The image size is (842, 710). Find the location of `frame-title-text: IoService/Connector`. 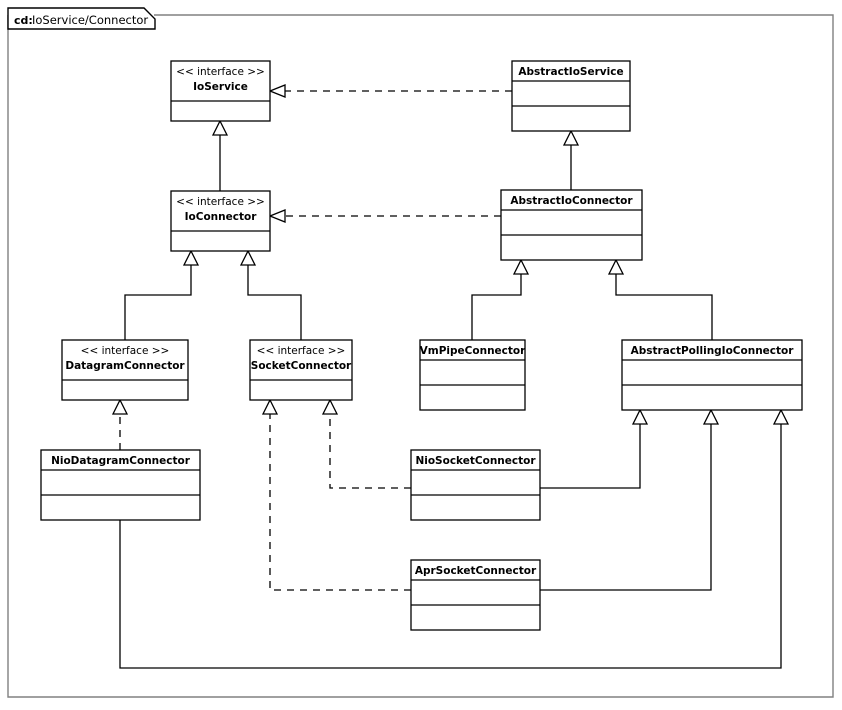

frame-title-text: IoService/Connector is located at coordinates (90, 20).